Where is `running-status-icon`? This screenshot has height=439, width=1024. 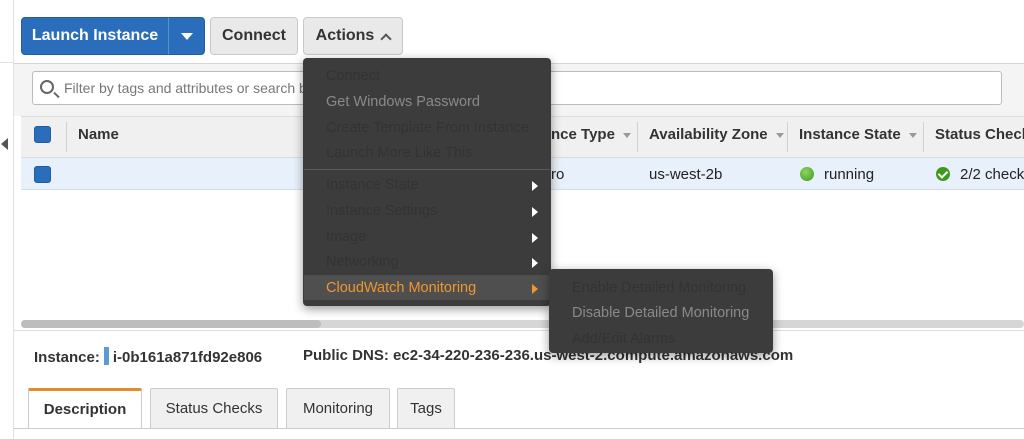
running-status-icon is located at coordinates (807, 174).